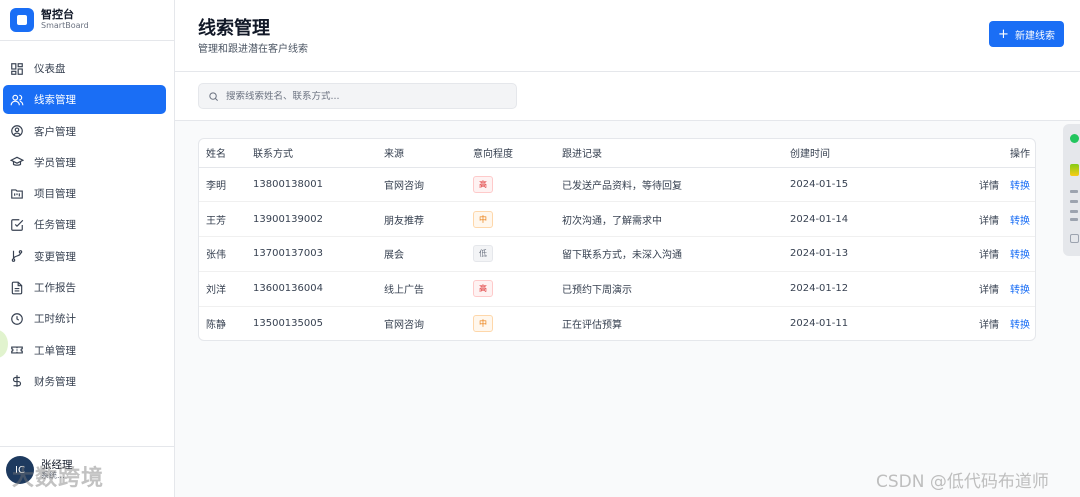 Image resolution: width=1080 pixels, height=497 pixels. Describe the element at coordinates (213, 96) in the screenshot. I see `search-icon` at that location.